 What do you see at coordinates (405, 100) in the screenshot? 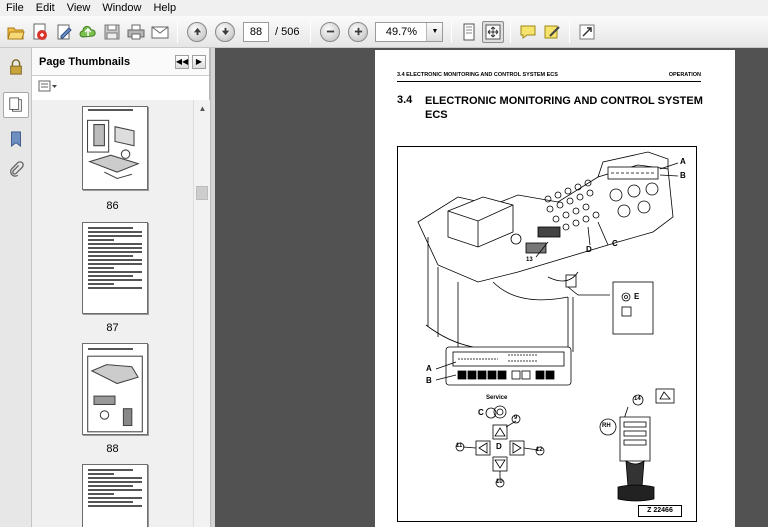
I see `section-number: 3.4` at bounding box center [405, 100].